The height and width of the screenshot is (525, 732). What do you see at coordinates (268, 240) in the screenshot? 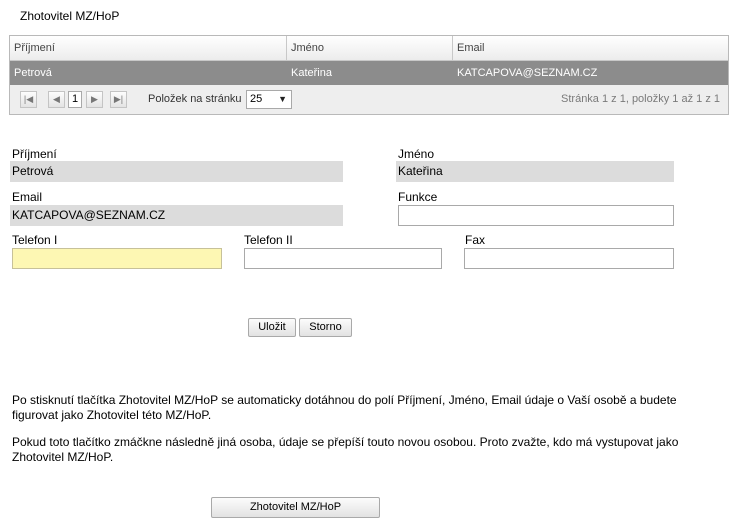
I see `telefon2-label: Telefon II` at bounding box center [268, 240].